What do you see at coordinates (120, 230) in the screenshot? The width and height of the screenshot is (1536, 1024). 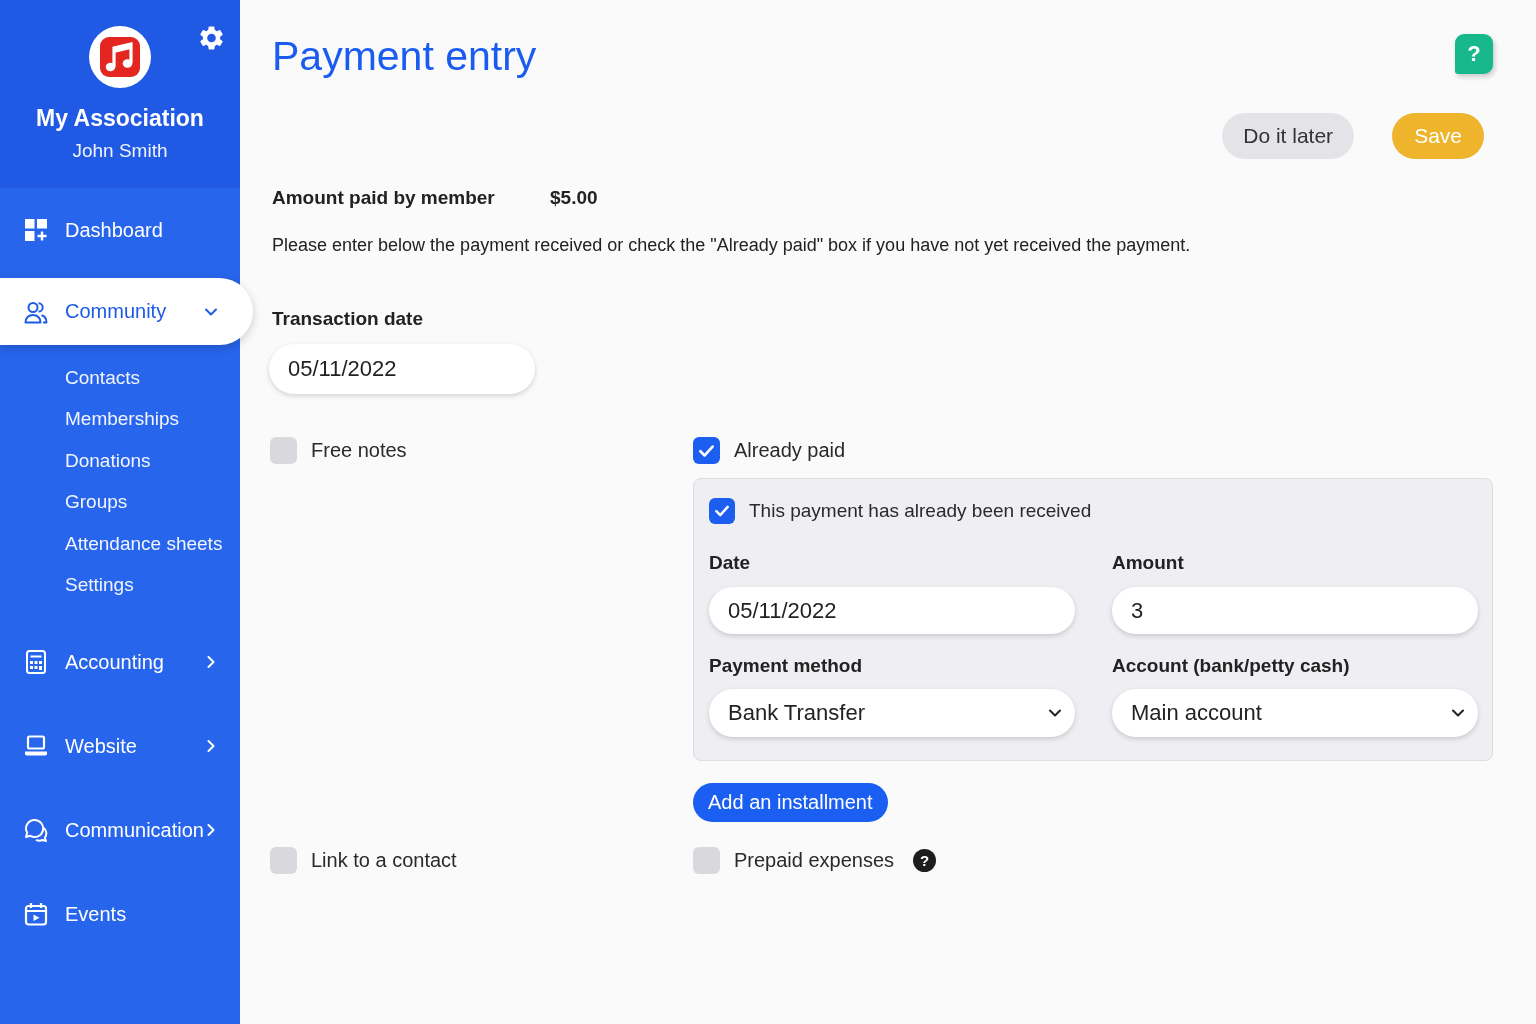 I see `nav-item: Dashboard` at bounding box center [120, 230].